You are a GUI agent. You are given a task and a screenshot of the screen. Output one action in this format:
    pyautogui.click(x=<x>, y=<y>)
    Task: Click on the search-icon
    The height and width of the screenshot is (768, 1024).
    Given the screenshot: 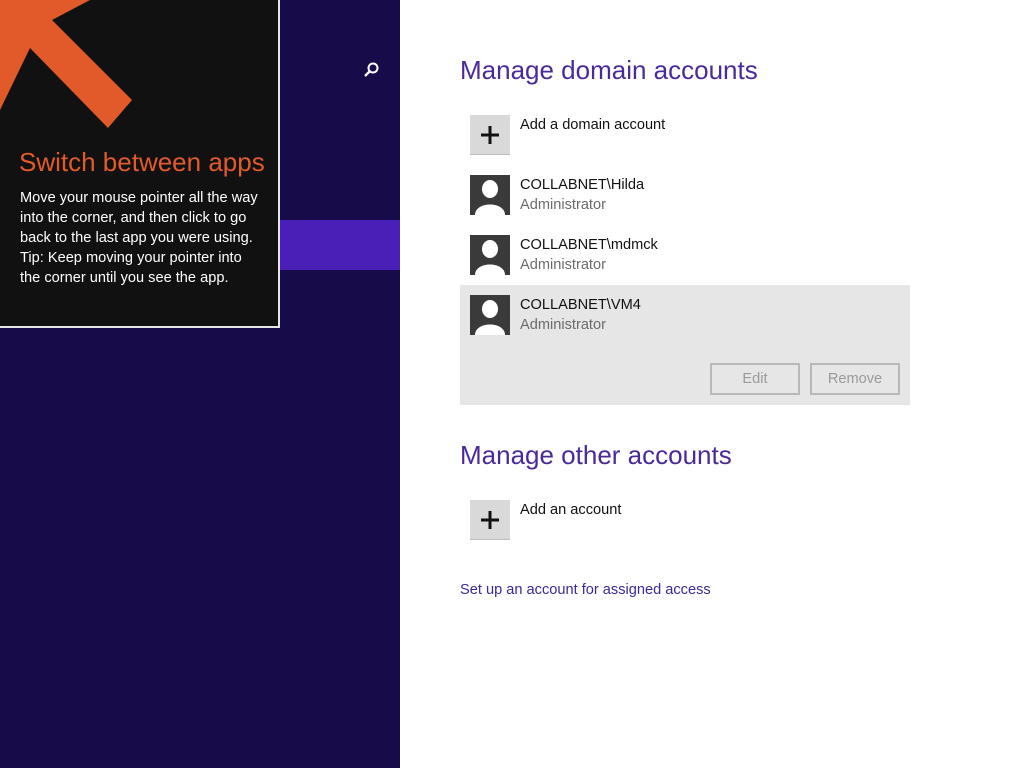 What is the action you would take?
    pyautogui.click(x=371, y=69)
    